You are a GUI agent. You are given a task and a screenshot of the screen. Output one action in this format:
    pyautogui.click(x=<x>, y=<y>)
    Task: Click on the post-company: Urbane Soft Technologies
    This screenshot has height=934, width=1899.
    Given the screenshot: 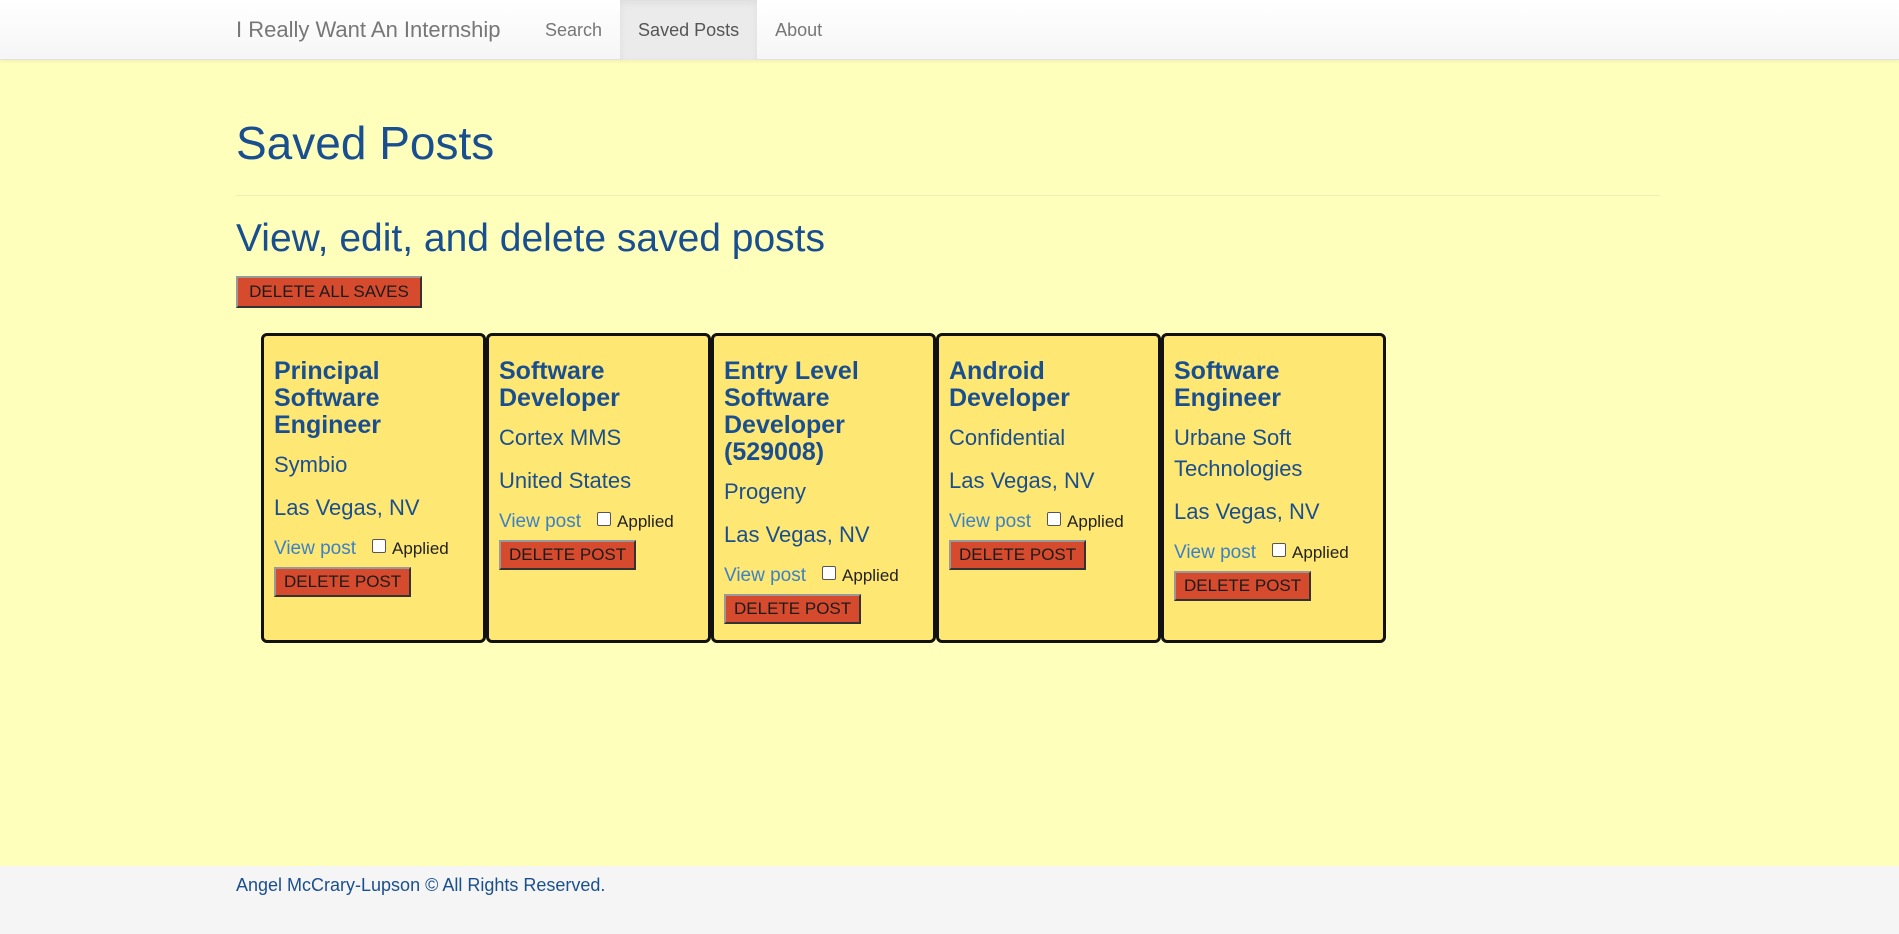 What is the action you would take?
    pyautogui.click(x=1238, y=453)
    